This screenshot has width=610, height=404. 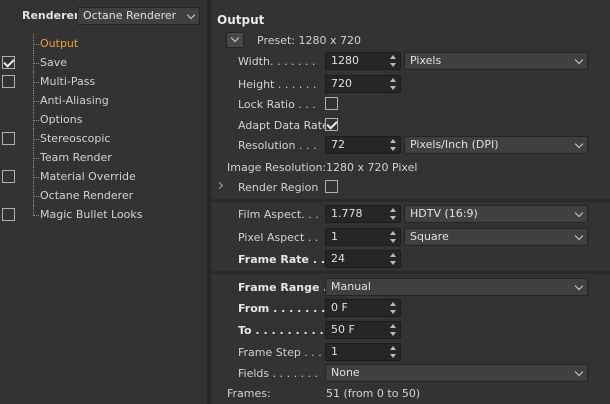 What do you see at coordinates (277, 61) in the screenshot?
I see `width-label: Width. . . . . . .` at bounding box center [277, 61].